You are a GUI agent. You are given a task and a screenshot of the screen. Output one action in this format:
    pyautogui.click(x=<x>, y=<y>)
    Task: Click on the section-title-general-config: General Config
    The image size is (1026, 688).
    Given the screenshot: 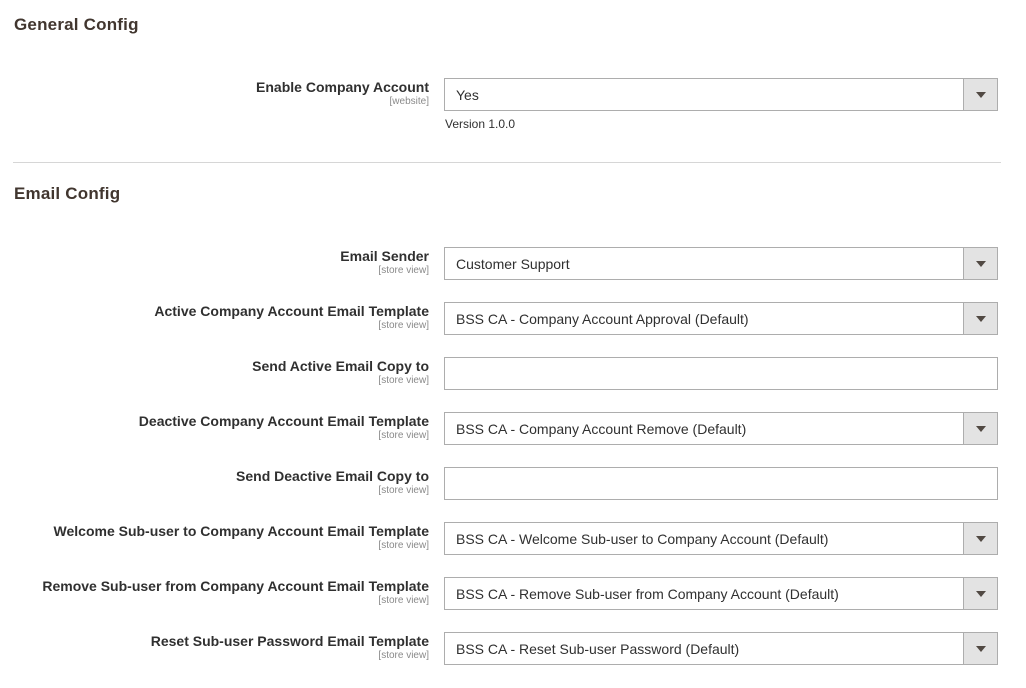 What is the action you would take?
    pyautogui.click(x=76, y=24)
    